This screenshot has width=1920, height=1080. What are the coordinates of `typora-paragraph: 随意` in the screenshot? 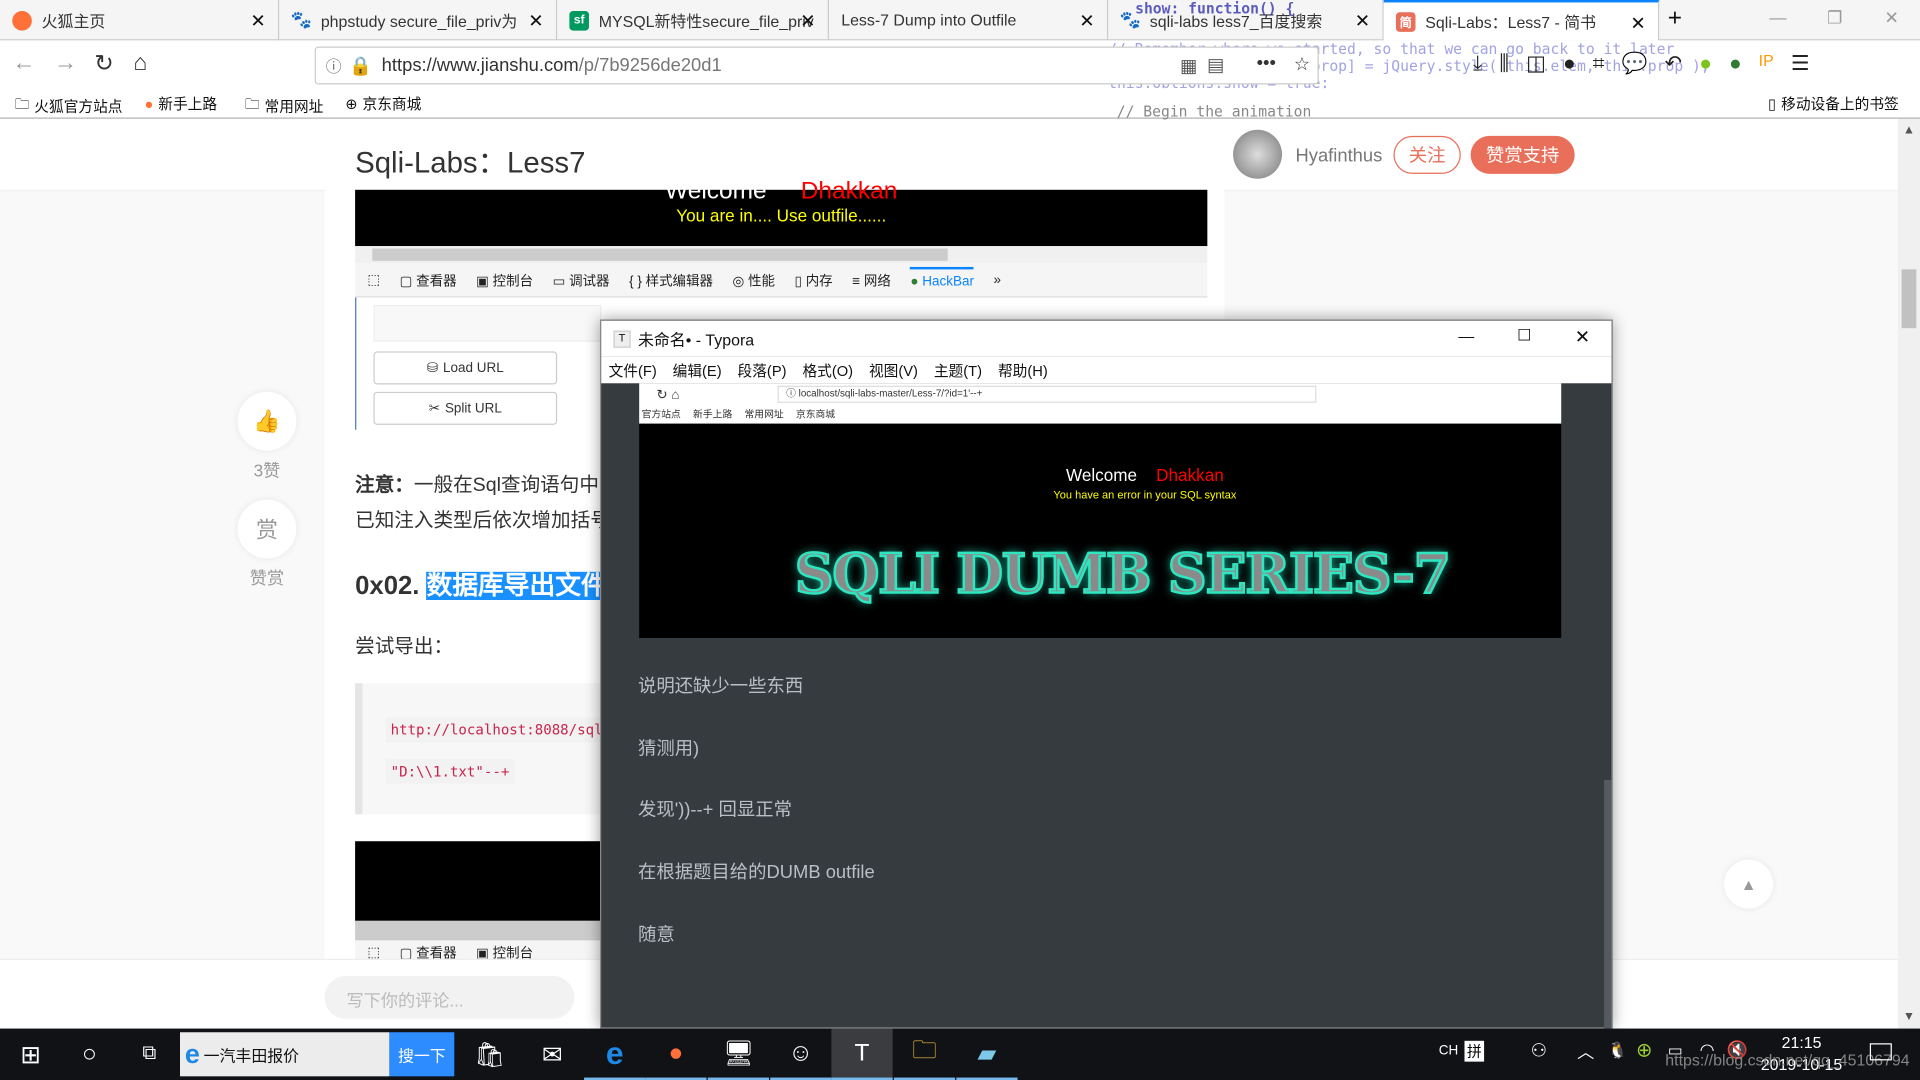 It's located at (656, 934).